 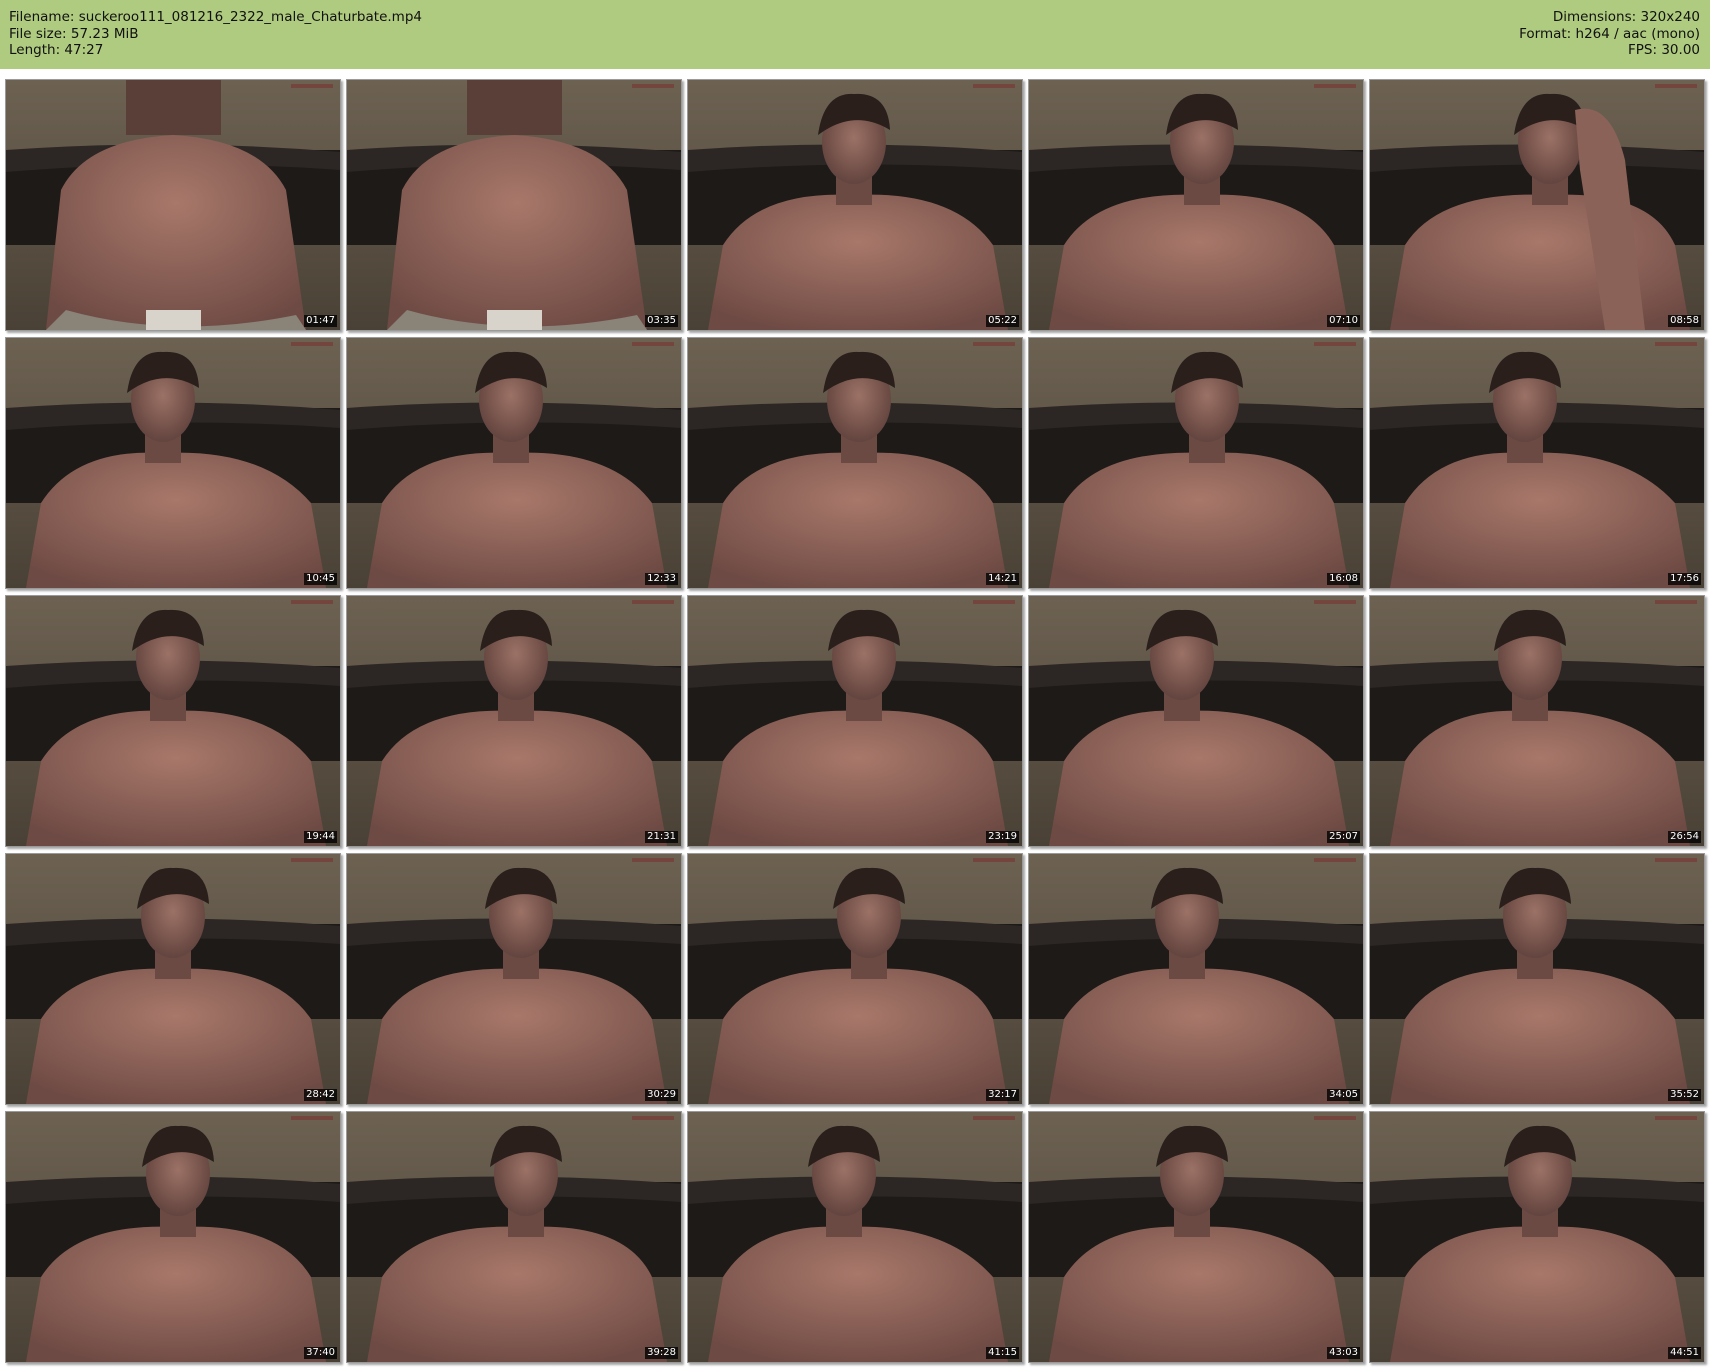 What do you see at coordinates (1002, 1353) in the screenshot?
I see `frame-timestamp: 41:15` at bounding box center [1002, 1353].